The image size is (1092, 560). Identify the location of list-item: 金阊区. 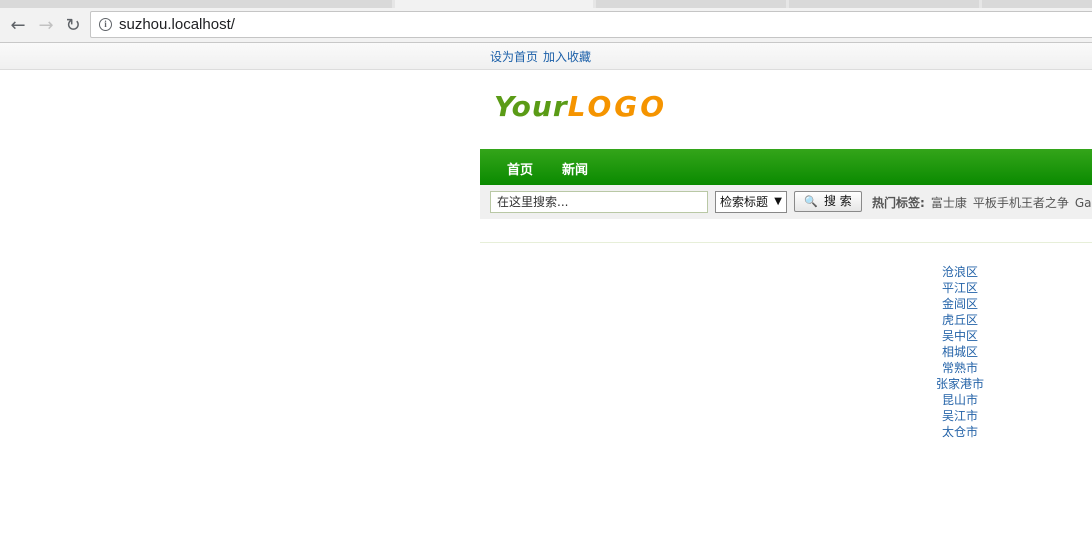
(960, 304).